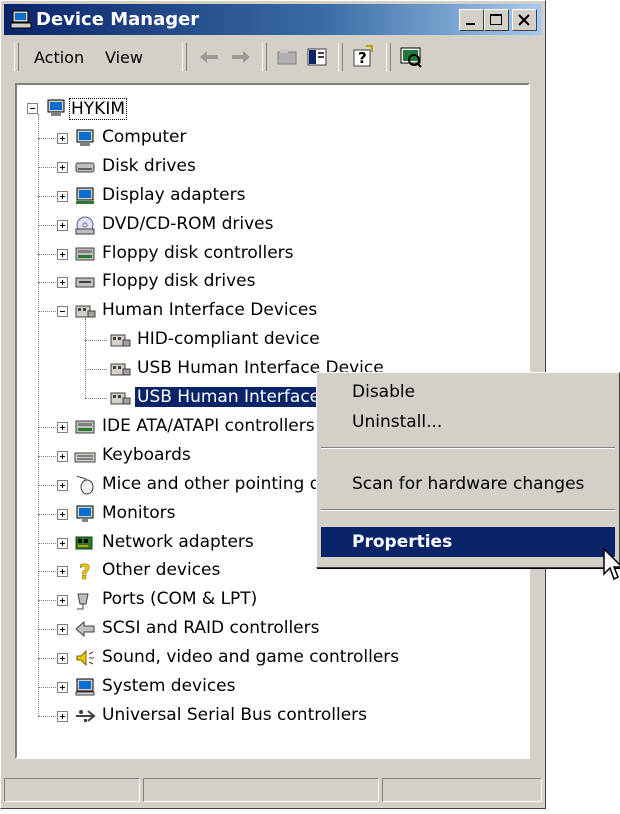 The image size is (620, 814). Describe the element at coordinates (83, 601) in the screenshot. I see `port-icon` at that location.